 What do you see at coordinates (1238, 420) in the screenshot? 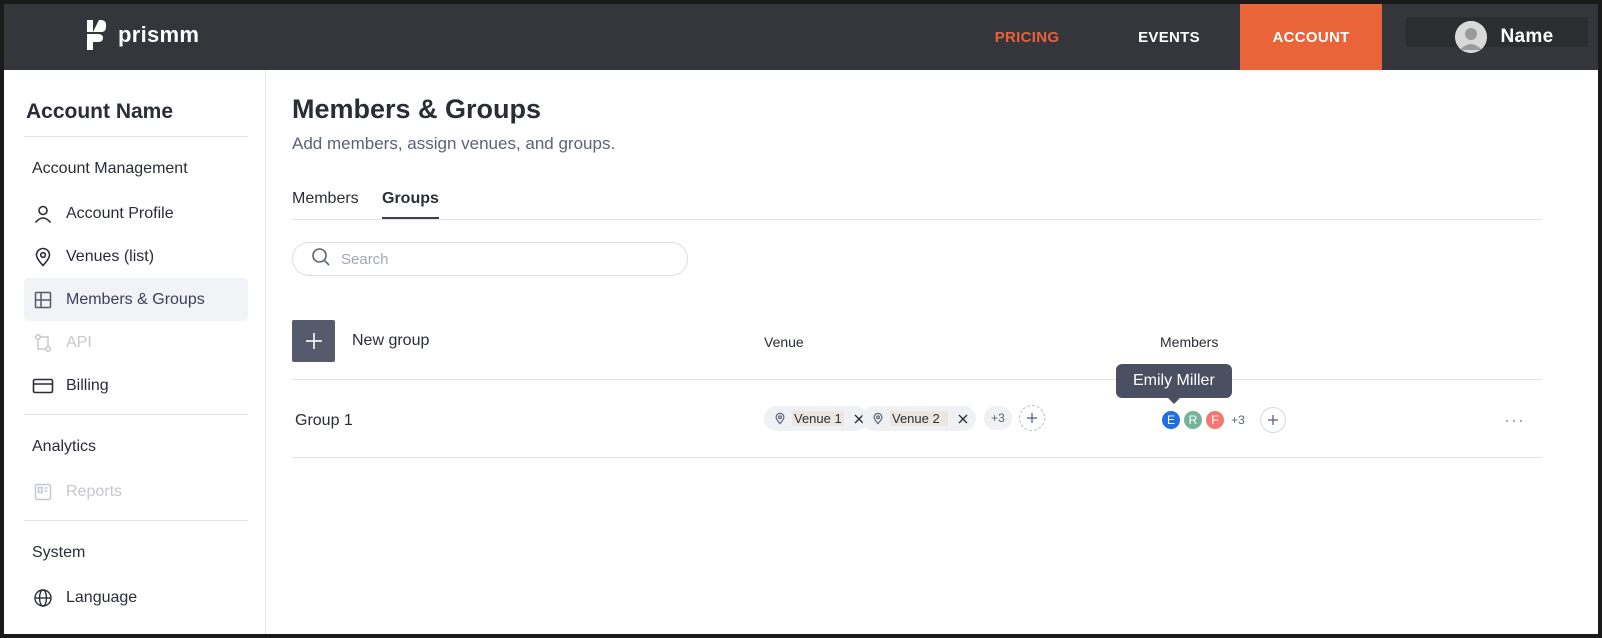
I see `member-more-count: +3` at bounding box center [1238, 420].